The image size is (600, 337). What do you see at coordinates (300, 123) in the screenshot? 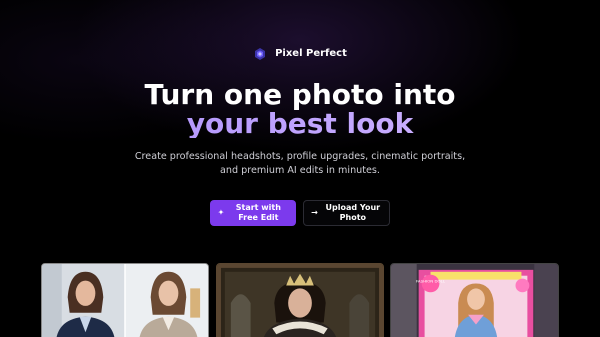
I see `headline-line-2: your best look` at bounding box center [300, 123].